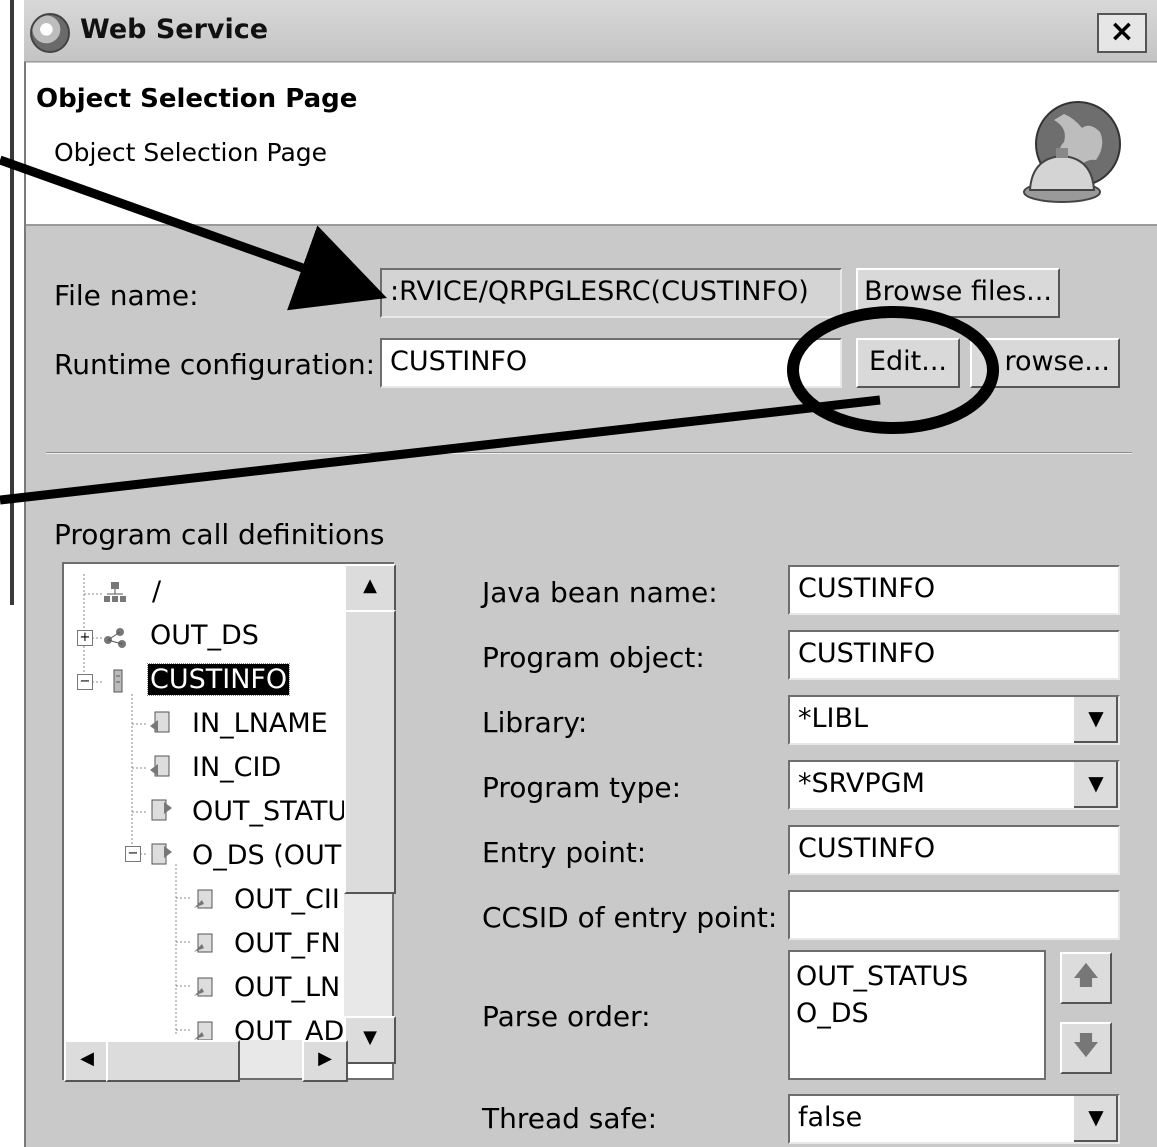 Image resolution: width=1157 pixels, height=1147 pixels. Describe the element at coordinates (893, 370) in the screenshot. I see `annotation-circle-edit` at that location.